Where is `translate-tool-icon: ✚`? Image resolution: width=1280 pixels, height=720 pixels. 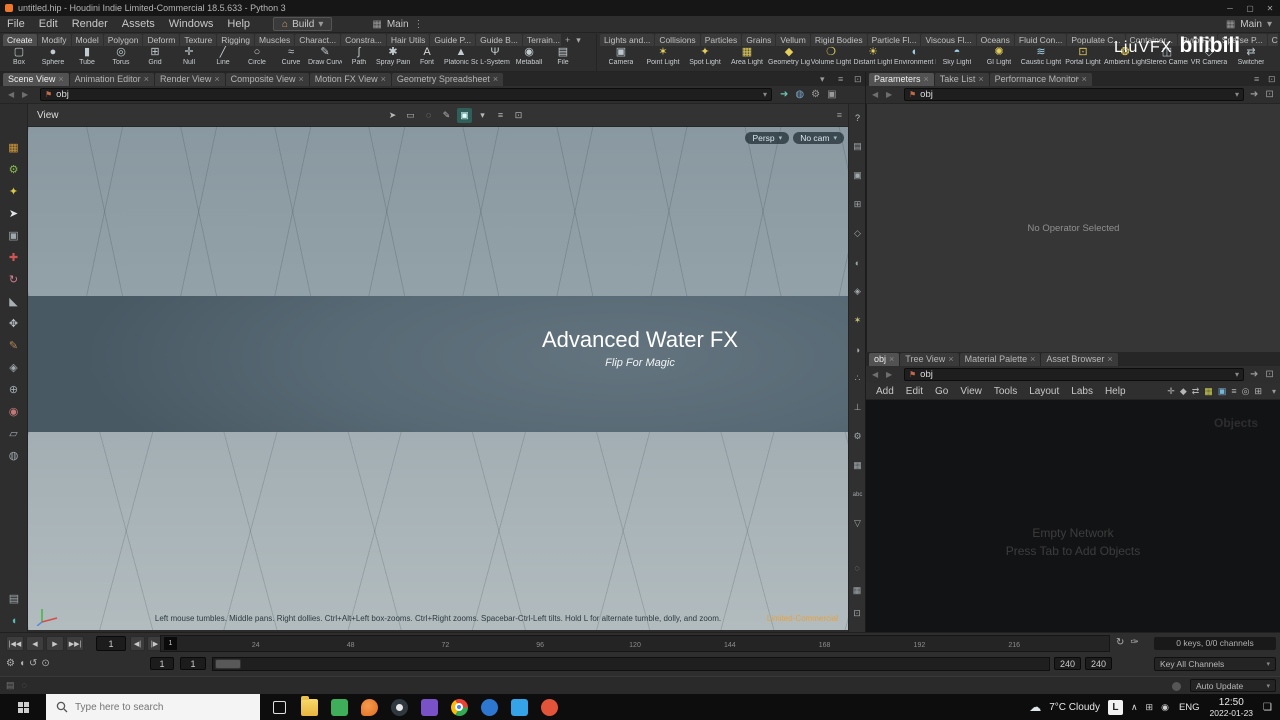
translate-tool-icon: ✚ is located at coordinates (14, 257).